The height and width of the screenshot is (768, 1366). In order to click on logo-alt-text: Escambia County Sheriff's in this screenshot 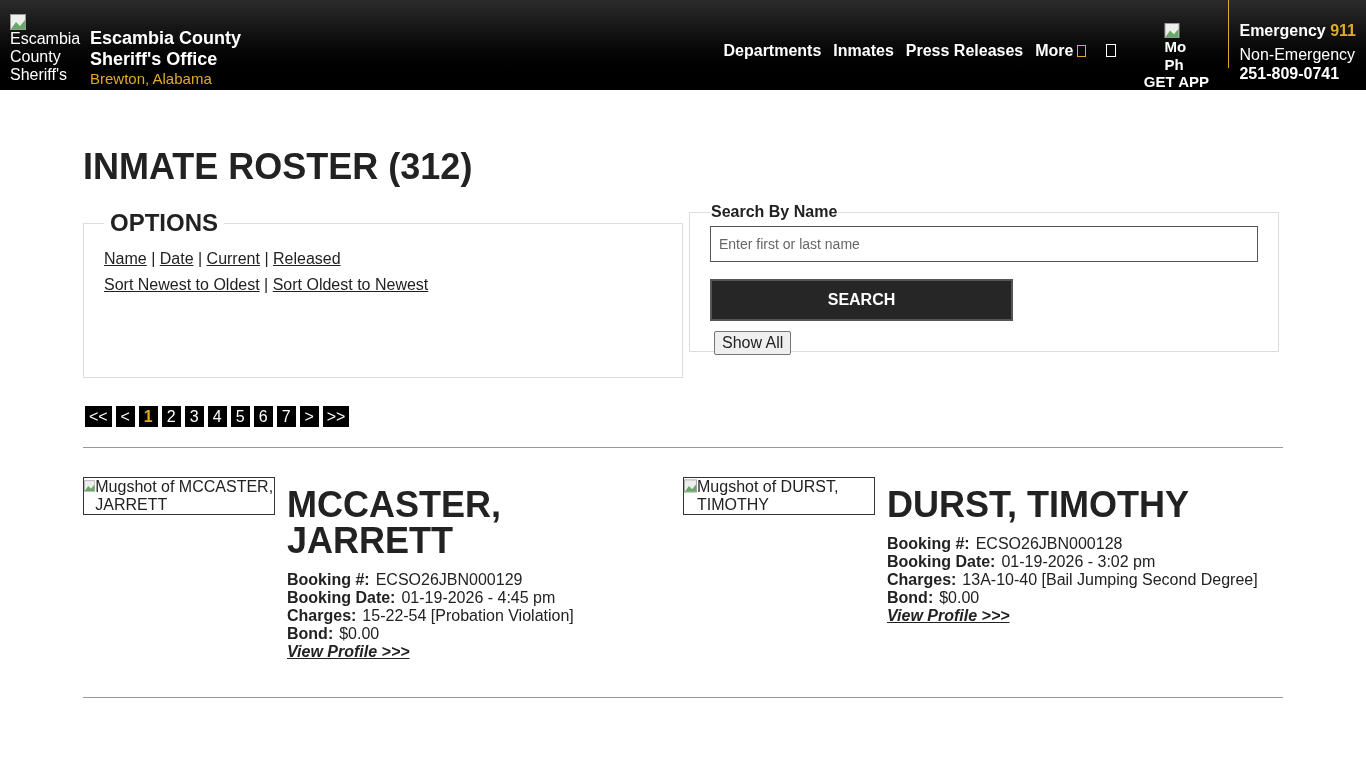, I will do `click(45, 57)`.